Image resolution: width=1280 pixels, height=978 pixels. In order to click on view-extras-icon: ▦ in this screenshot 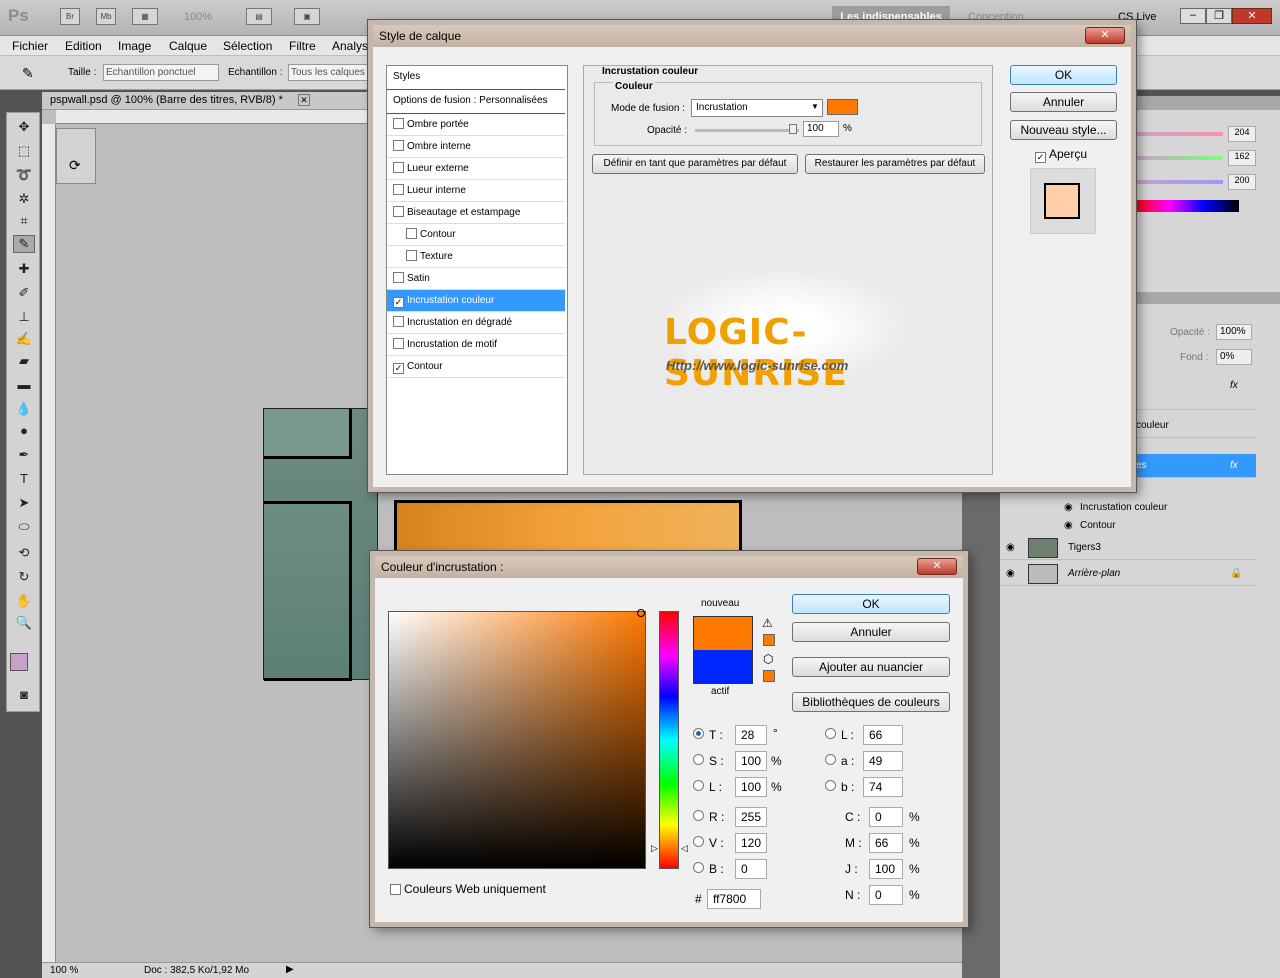, I will do `click(145, 16)`.